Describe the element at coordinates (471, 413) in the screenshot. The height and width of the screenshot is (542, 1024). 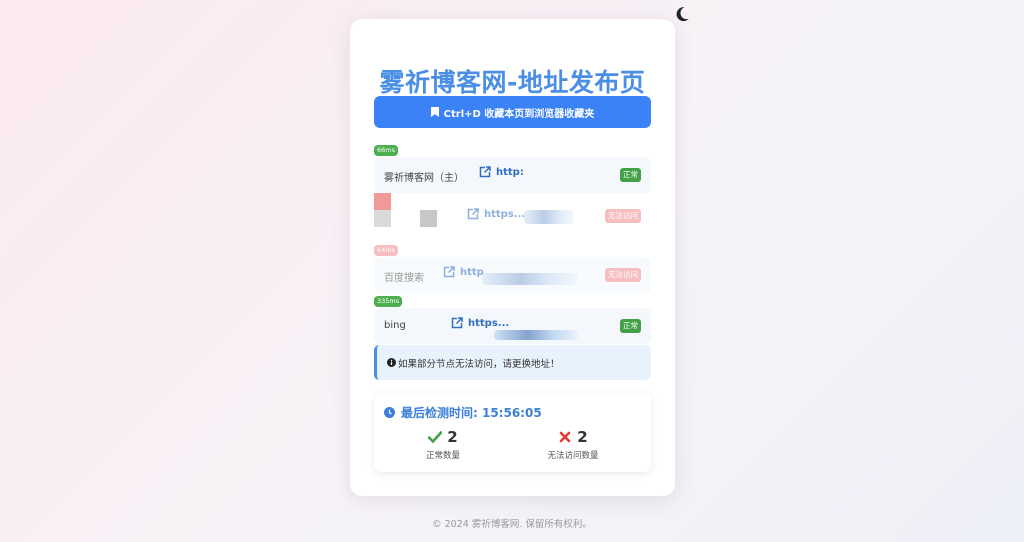
I see `last-check-label: 最后检测时间: 15:56:05` at that location.